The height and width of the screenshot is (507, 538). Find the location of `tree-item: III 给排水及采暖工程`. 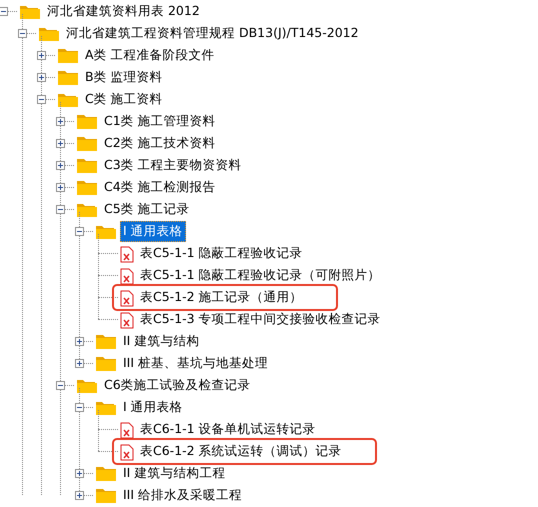

tree-item: III 给排水及采暖工程 is located at coordinates (183, 495).